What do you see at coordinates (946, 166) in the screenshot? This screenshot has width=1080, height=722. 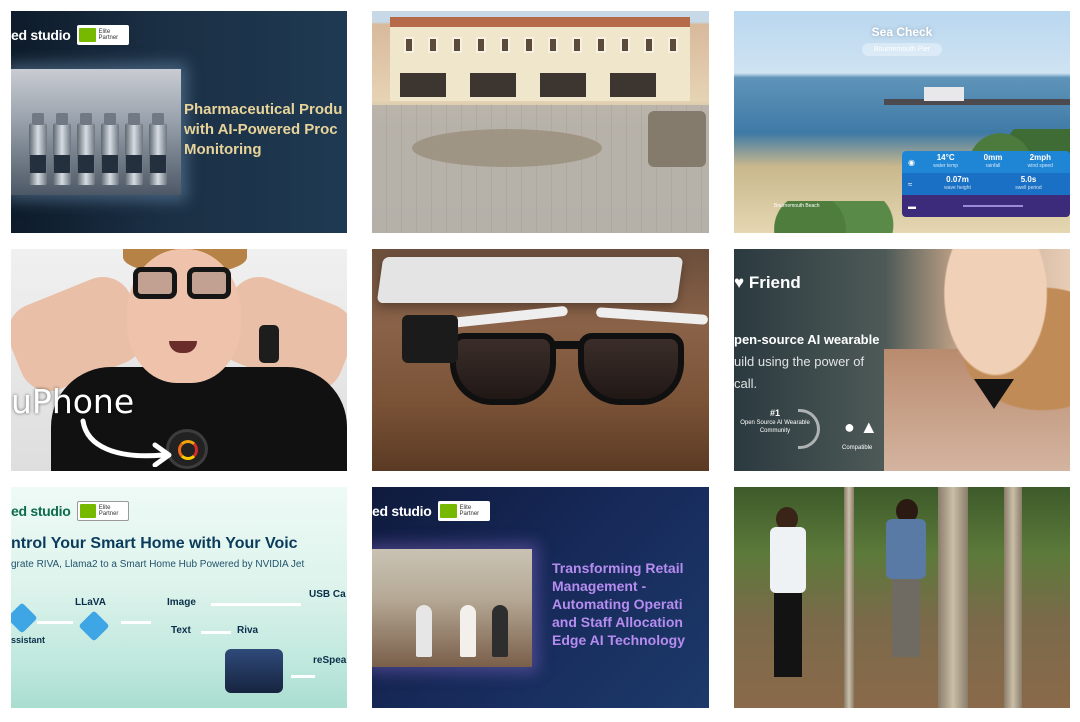 I see `stat-label: water temp` at bounding box center [946, 166].